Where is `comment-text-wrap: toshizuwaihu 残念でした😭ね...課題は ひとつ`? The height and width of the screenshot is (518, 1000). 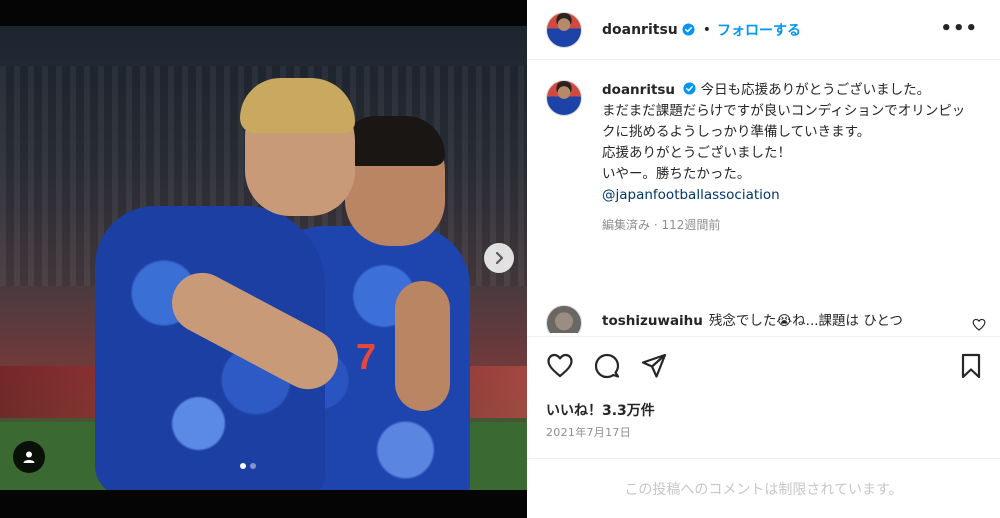 comment-text-wrap: toshizuwaihu 残念でした😭ね...課題は ひとつ is located at coordinates (752, 321).